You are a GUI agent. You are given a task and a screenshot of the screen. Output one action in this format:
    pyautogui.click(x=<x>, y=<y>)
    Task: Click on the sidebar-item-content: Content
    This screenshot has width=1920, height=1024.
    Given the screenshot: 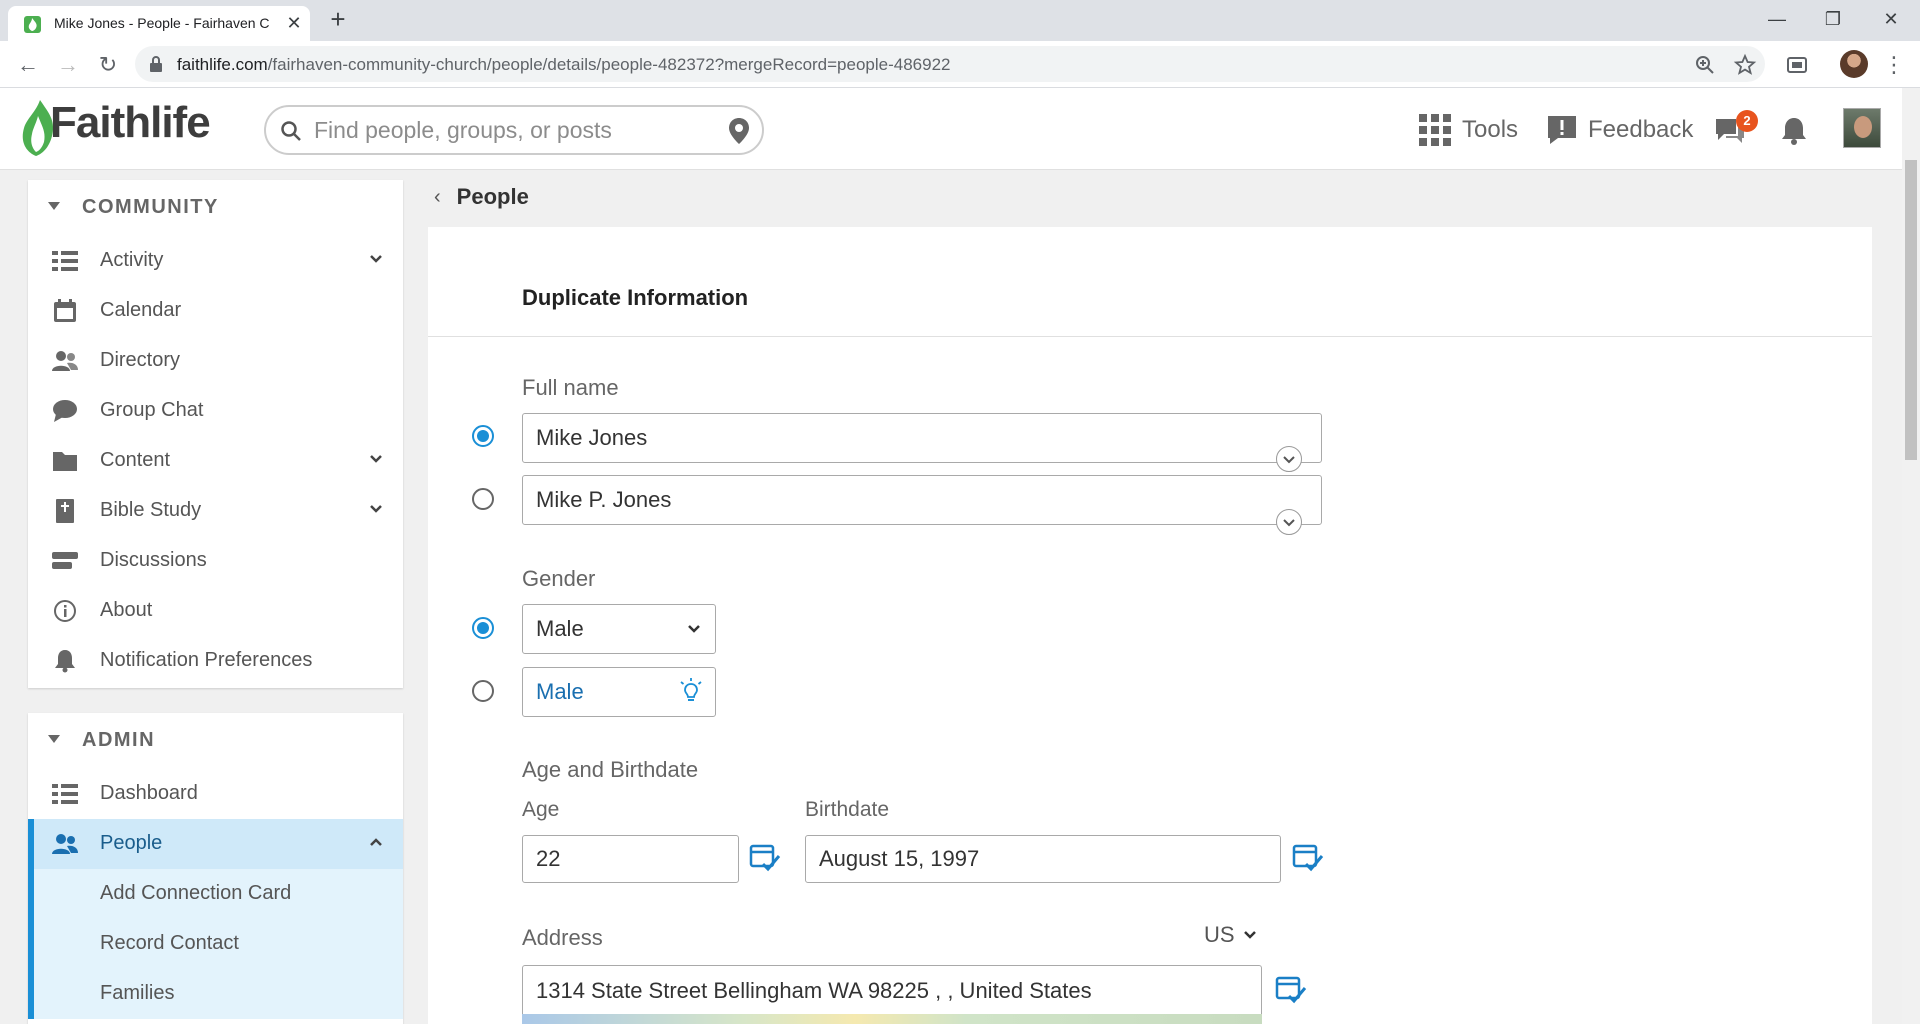 What is the action you would take?
    pyautogui.click(x=215, y=461)
    